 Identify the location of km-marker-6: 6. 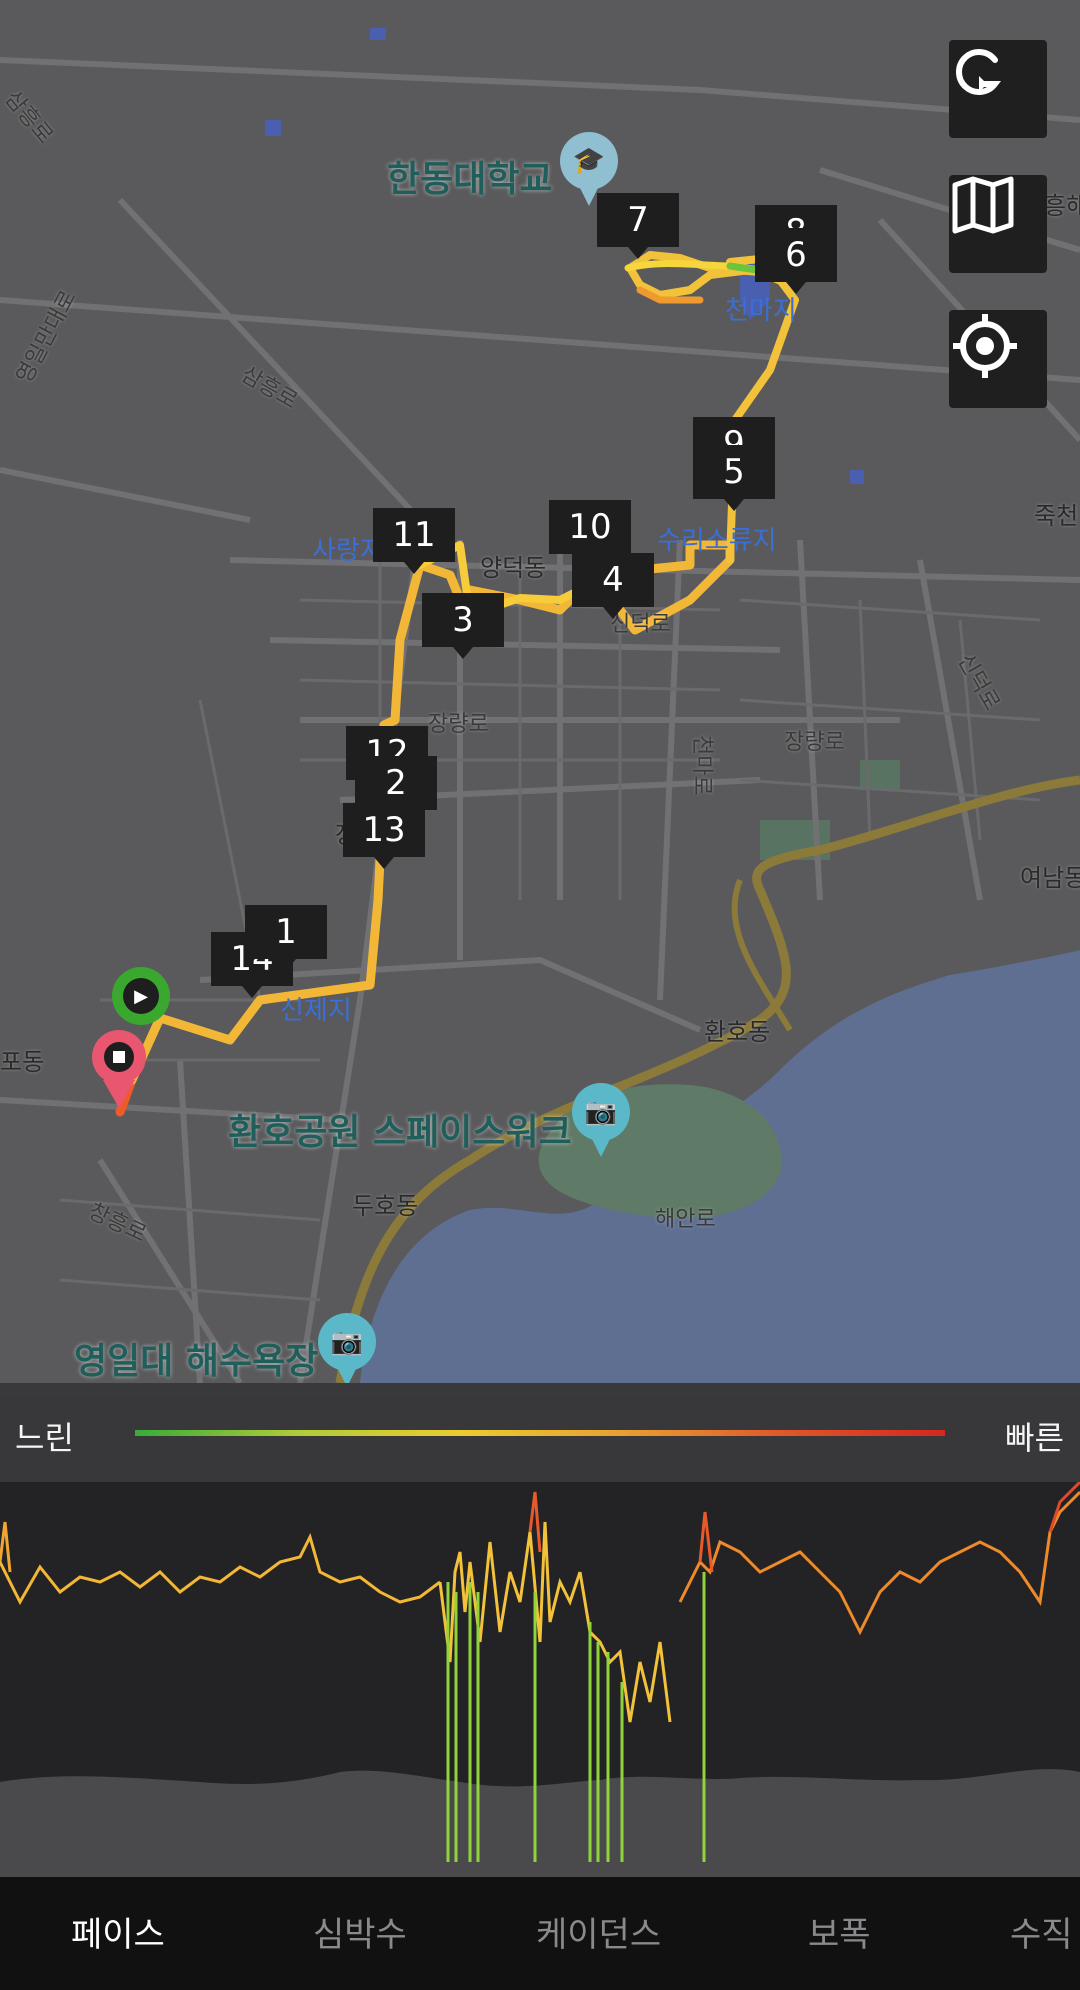
(796, 261).